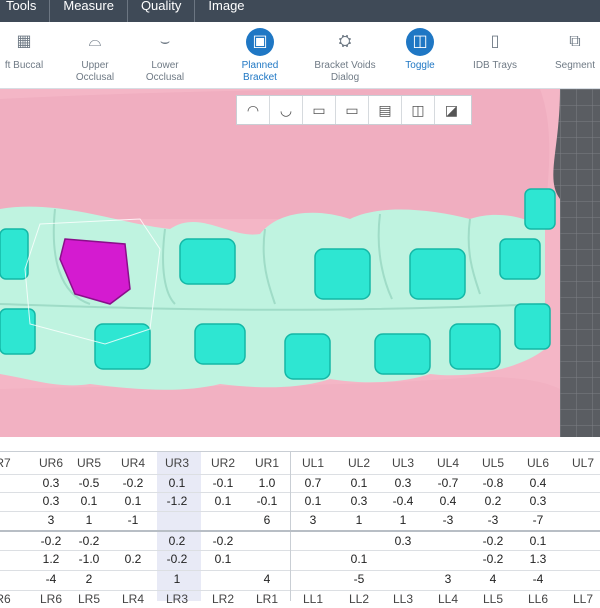  Describe the element at coordinates (403, 501) in the screenshot. I see `table-cell: -0.4` at that location.